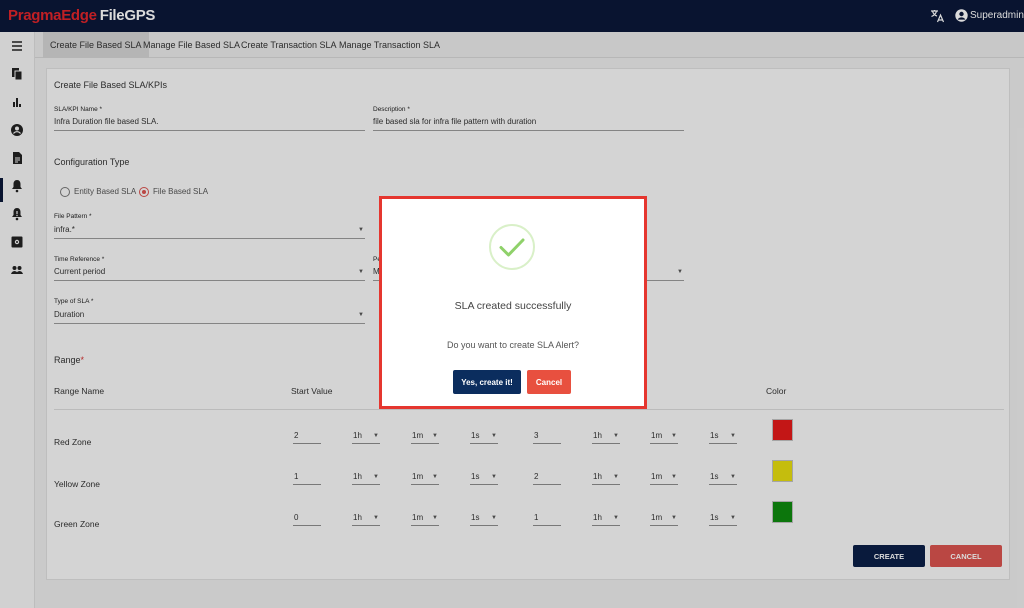 The image size is (1024, 608). What do you see at coordinates (487, 382) in the screenshot?
I see `confirm-create-alert-button: Yes, create it!` at bounding box center [487, 382].